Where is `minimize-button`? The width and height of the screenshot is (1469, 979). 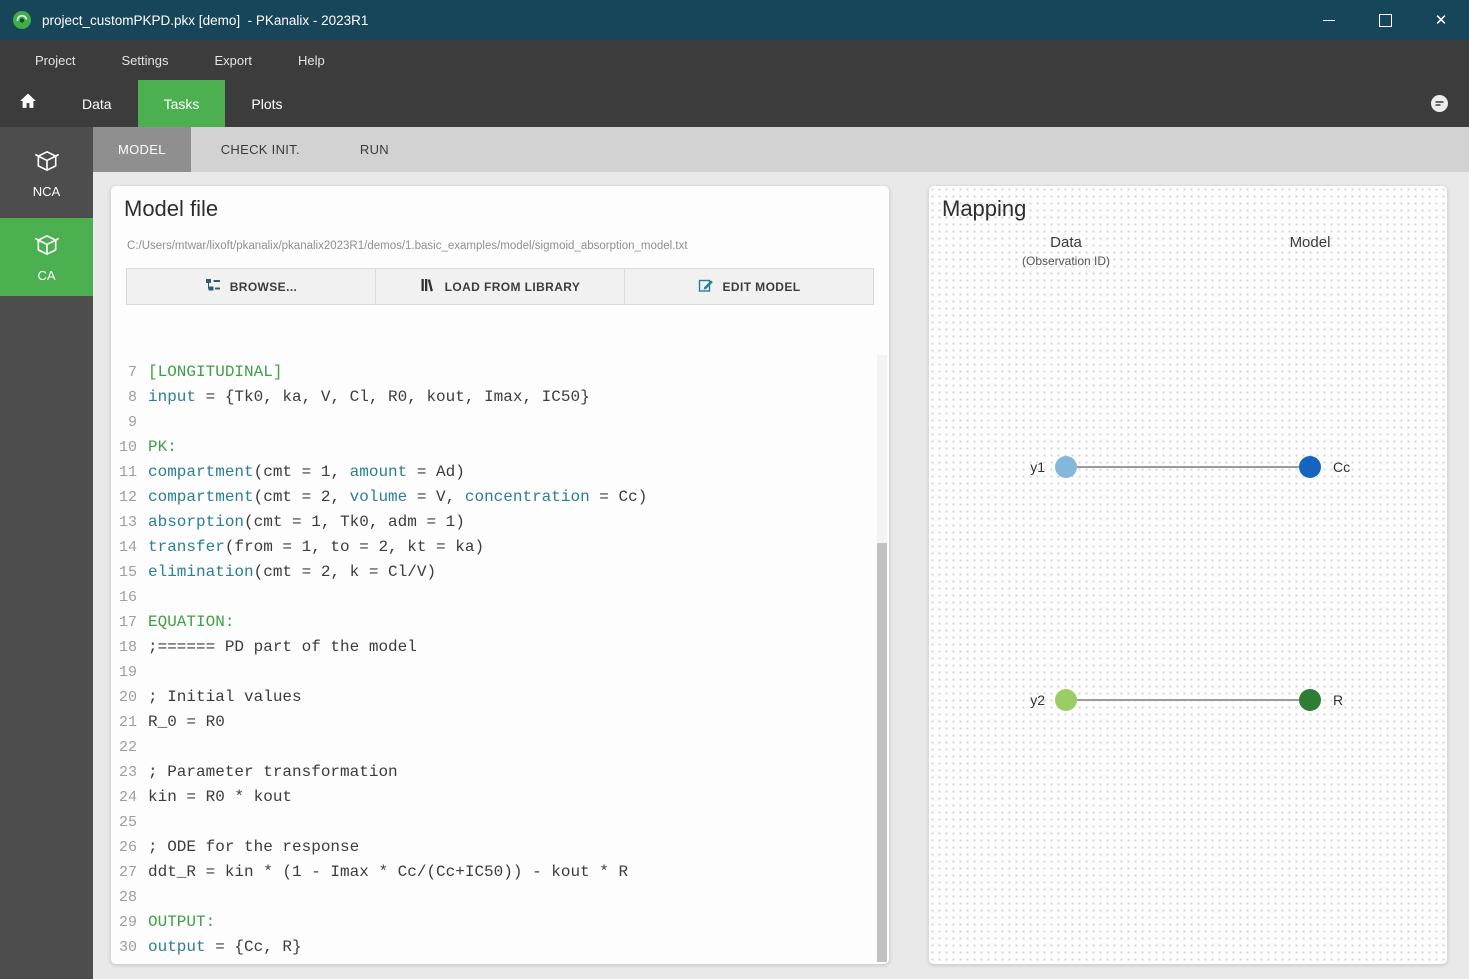
minimize-button is located at coordinates (1329, 20).